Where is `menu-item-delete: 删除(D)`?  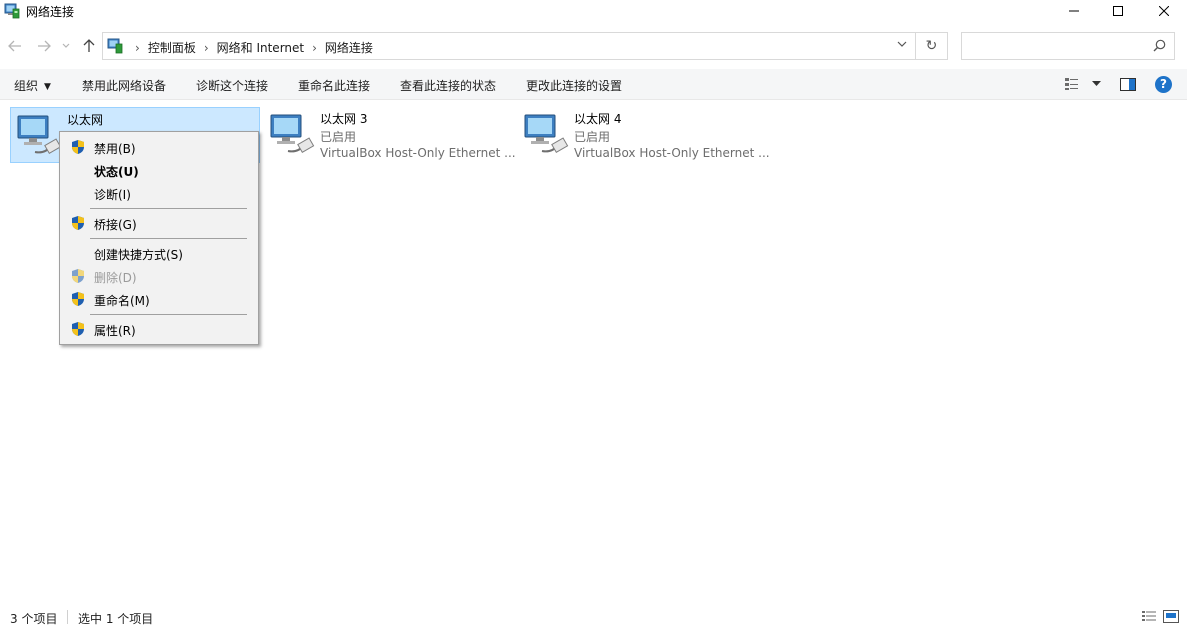
menu-item-delete: 删除(D) is located at coordinates (159, 276).